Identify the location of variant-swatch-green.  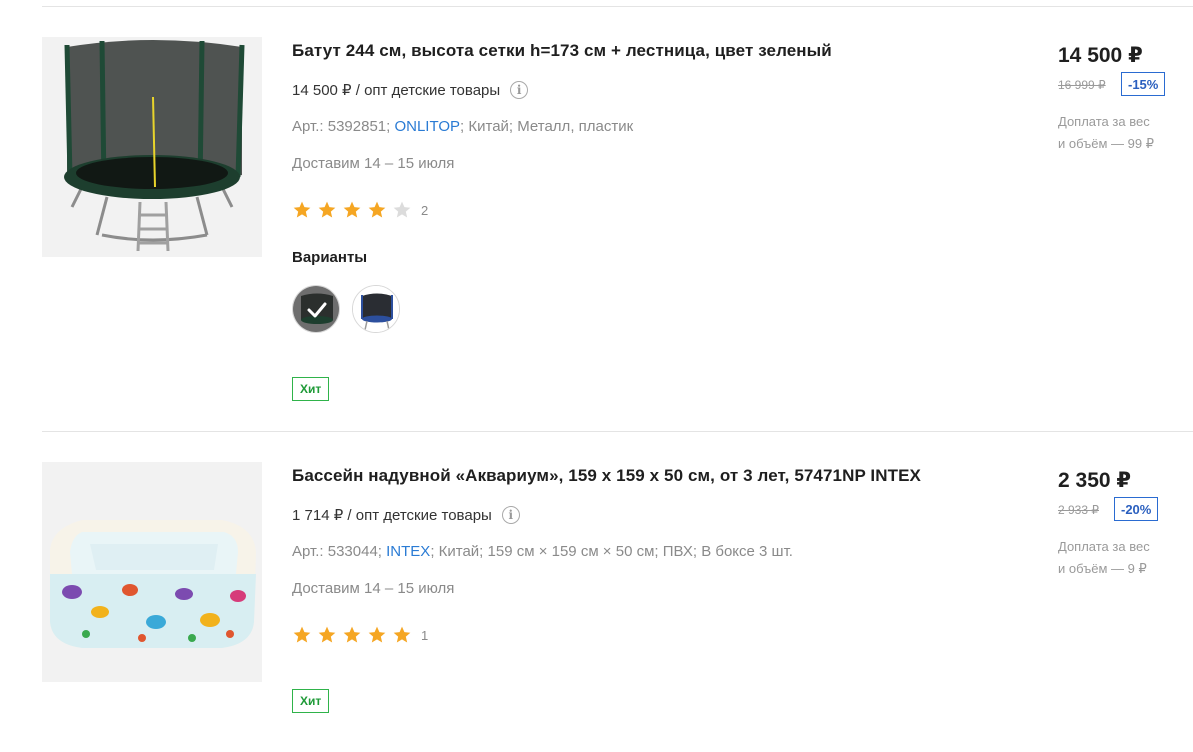
(316, 309).